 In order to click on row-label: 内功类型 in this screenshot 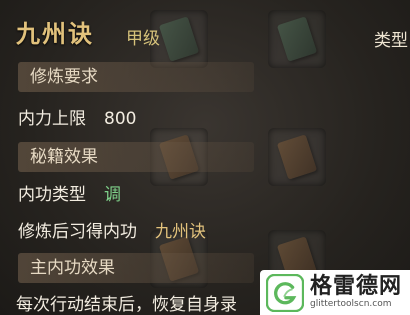, I will do `click(52, 195)`.